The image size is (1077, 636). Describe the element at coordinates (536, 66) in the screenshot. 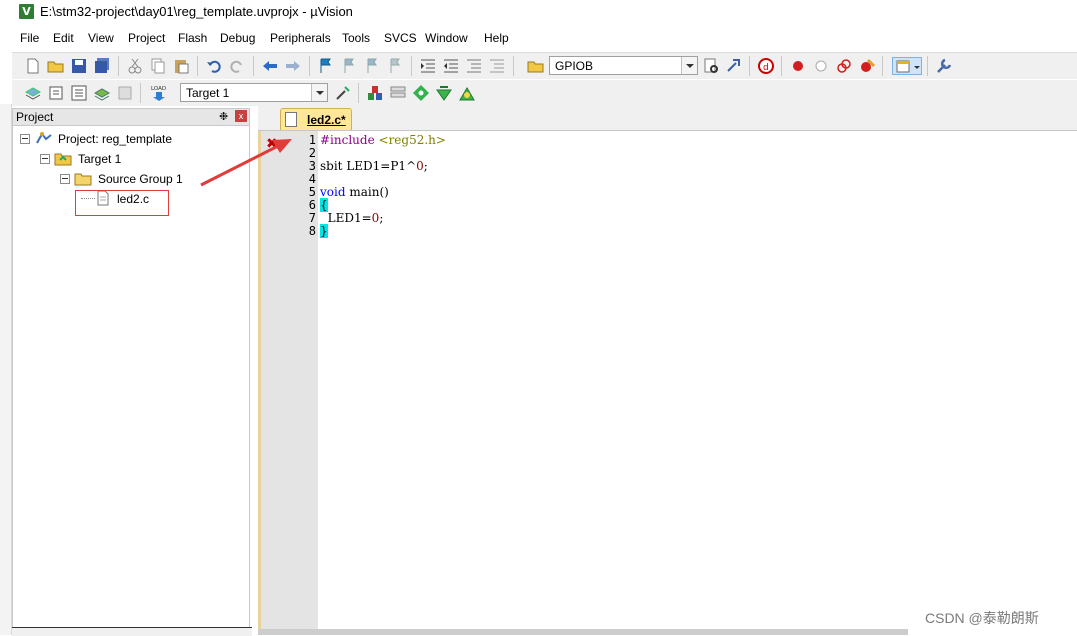

I see `find-in-files-icon` at that location.